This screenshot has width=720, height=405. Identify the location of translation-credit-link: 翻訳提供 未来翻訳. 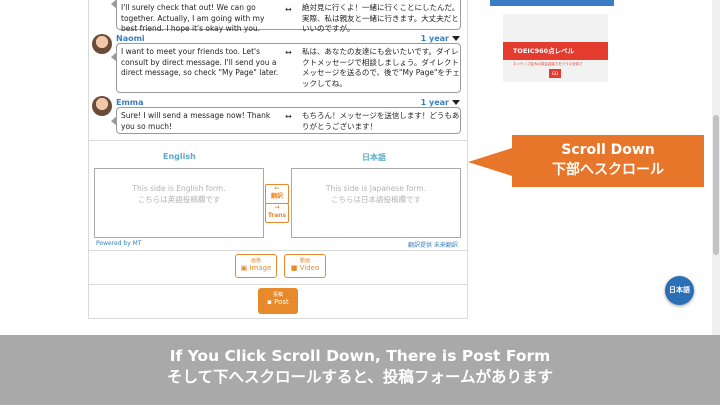
(433, 244).